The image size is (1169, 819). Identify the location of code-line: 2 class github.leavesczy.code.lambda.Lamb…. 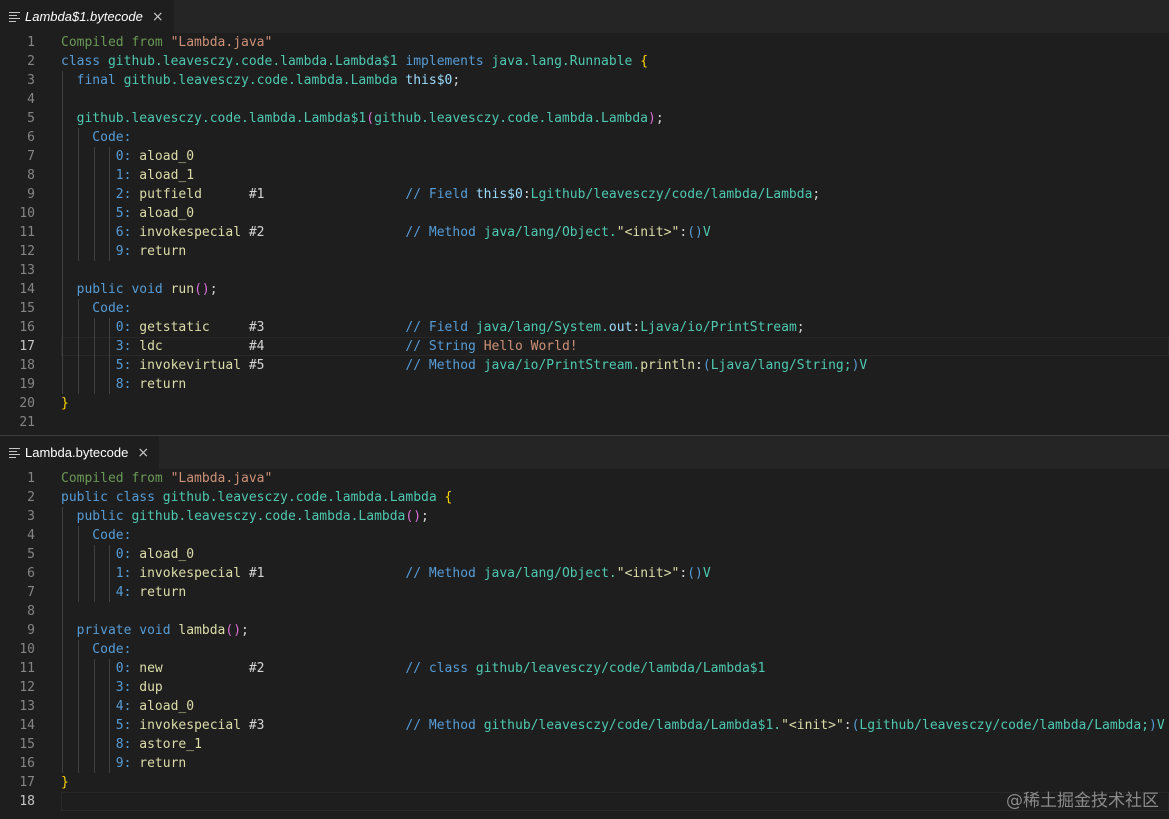
(584, 61).